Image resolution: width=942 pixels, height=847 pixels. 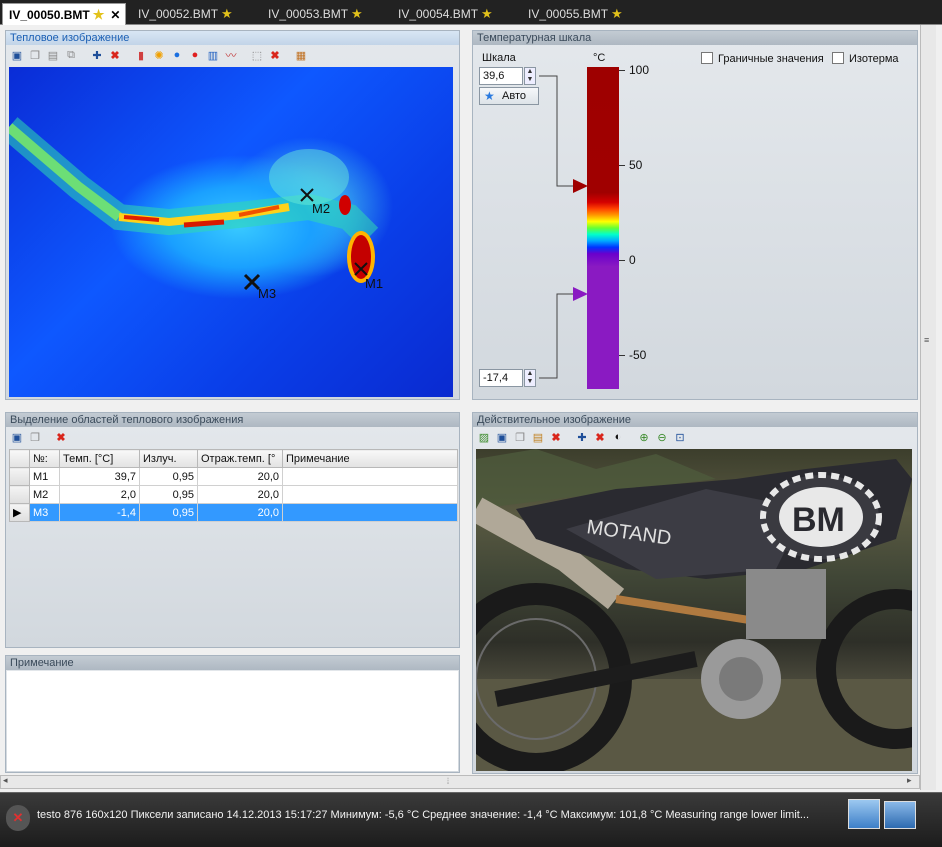 I want to click on tab-label: IV_00055.BMT, so click(x=568, y=14).